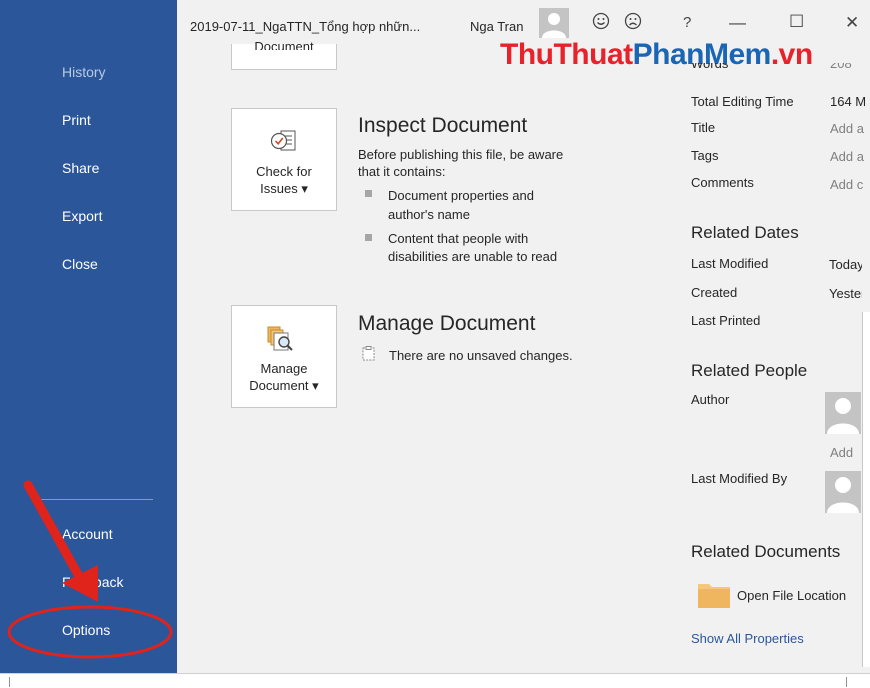 The width and height of the screenshot is (870, 688). What do you see at coordinates (481, 355) in the screenshot?
I see `manage-status-text: There are no unsaved changes.` at bounding box center [481, 355].